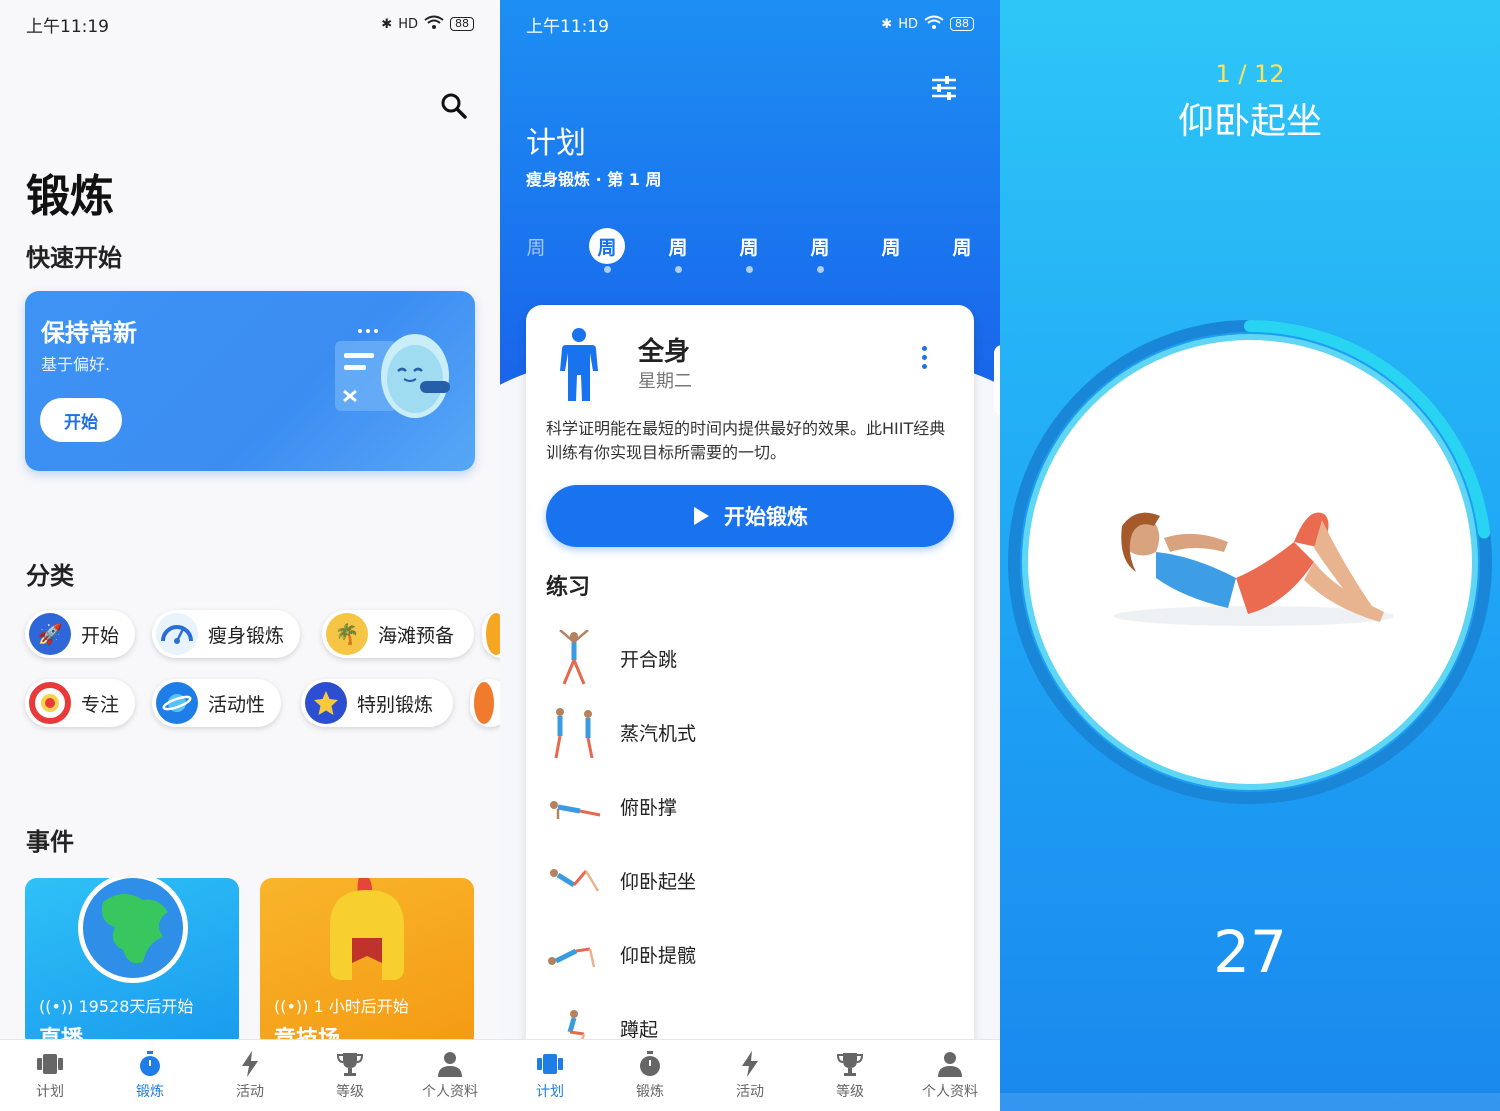 This screenshot has height=1111, width=1500. Describe the element at coordinates (387, 24) in the screenshot. I see `bluetooth-icon: ✱` at that location.